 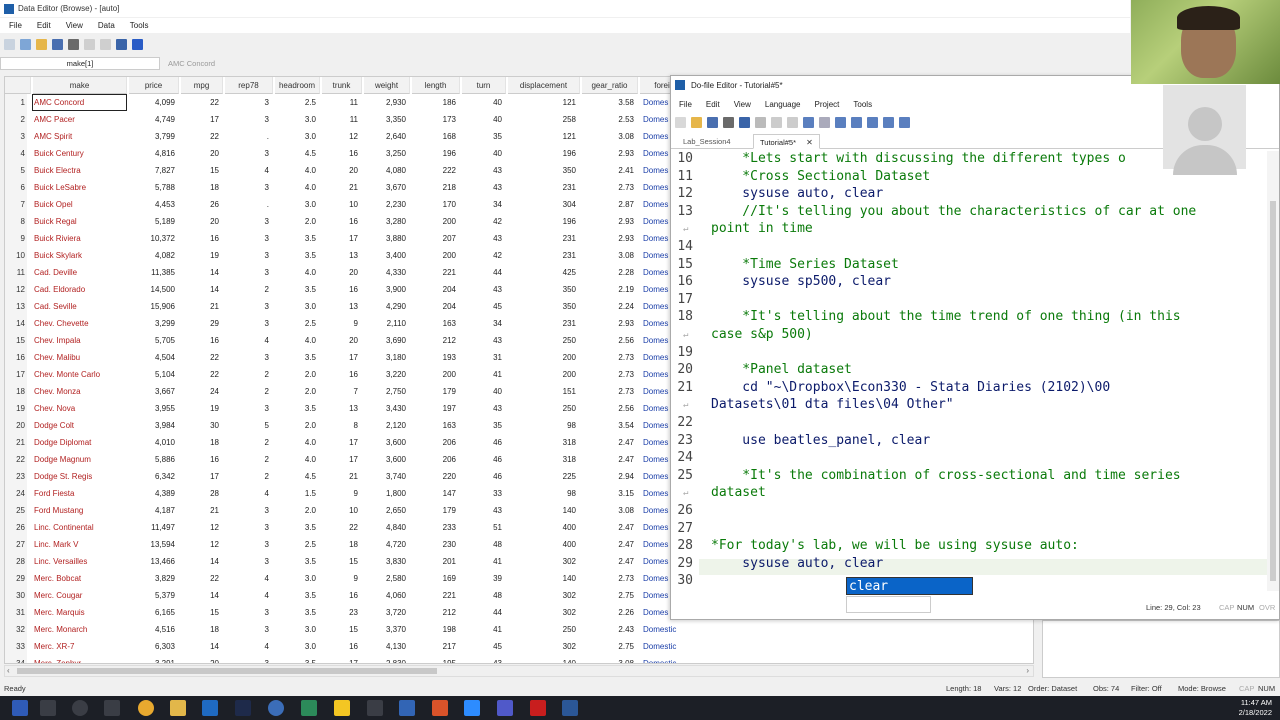 What do you see at coordinates (9, 44) in the screenshot?
I see `edit-mode-icon` at bounding box center [9, 44].